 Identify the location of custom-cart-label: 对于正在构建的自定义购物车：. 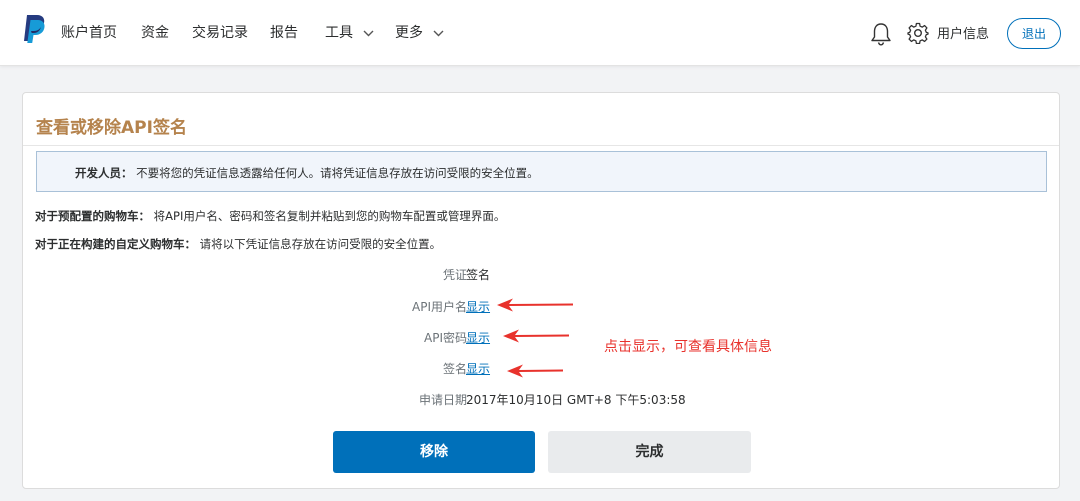
(115, 244).